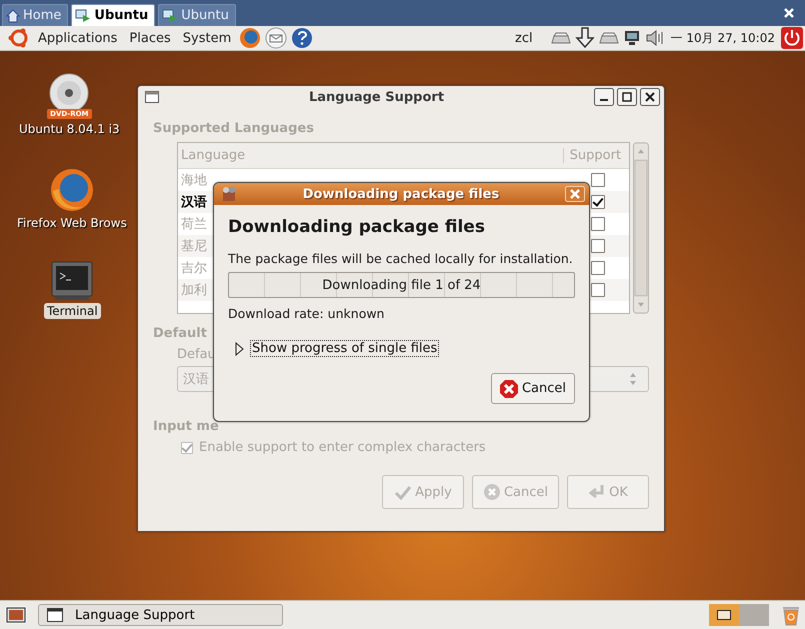  What do you see at coordinates (597, 492) in the screenshot?
I see `ok-icon` at bounding box center [597, 492].